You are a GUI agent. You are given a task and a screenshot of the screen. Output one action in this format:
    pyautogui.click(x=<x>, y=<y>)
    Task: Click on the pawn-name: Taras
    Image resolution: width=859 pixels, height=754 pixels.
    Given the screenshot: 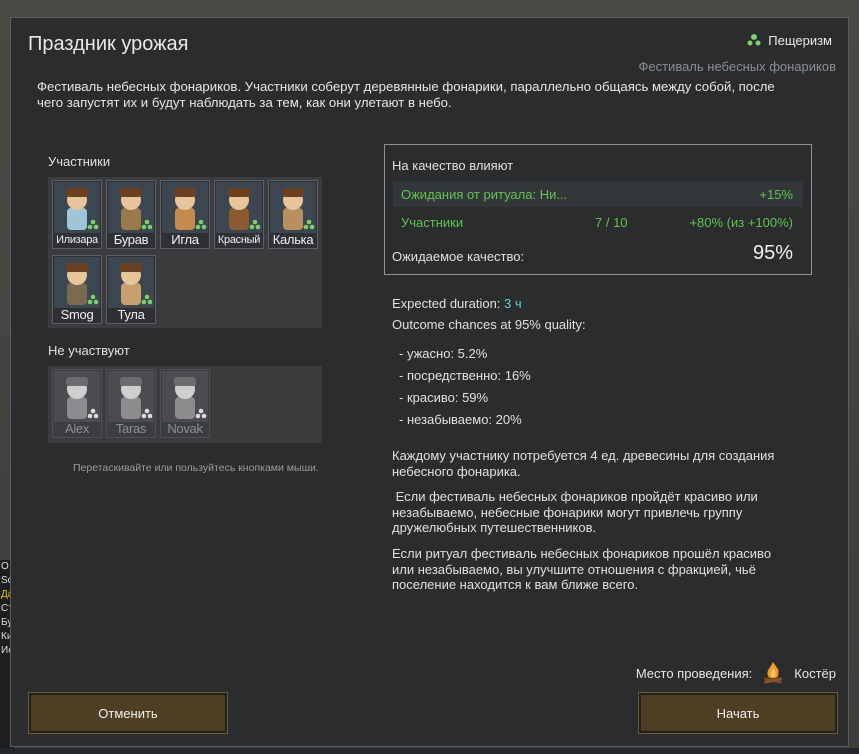 What is the action you would take?
    pyautogui.click(x=131, y=428)
    